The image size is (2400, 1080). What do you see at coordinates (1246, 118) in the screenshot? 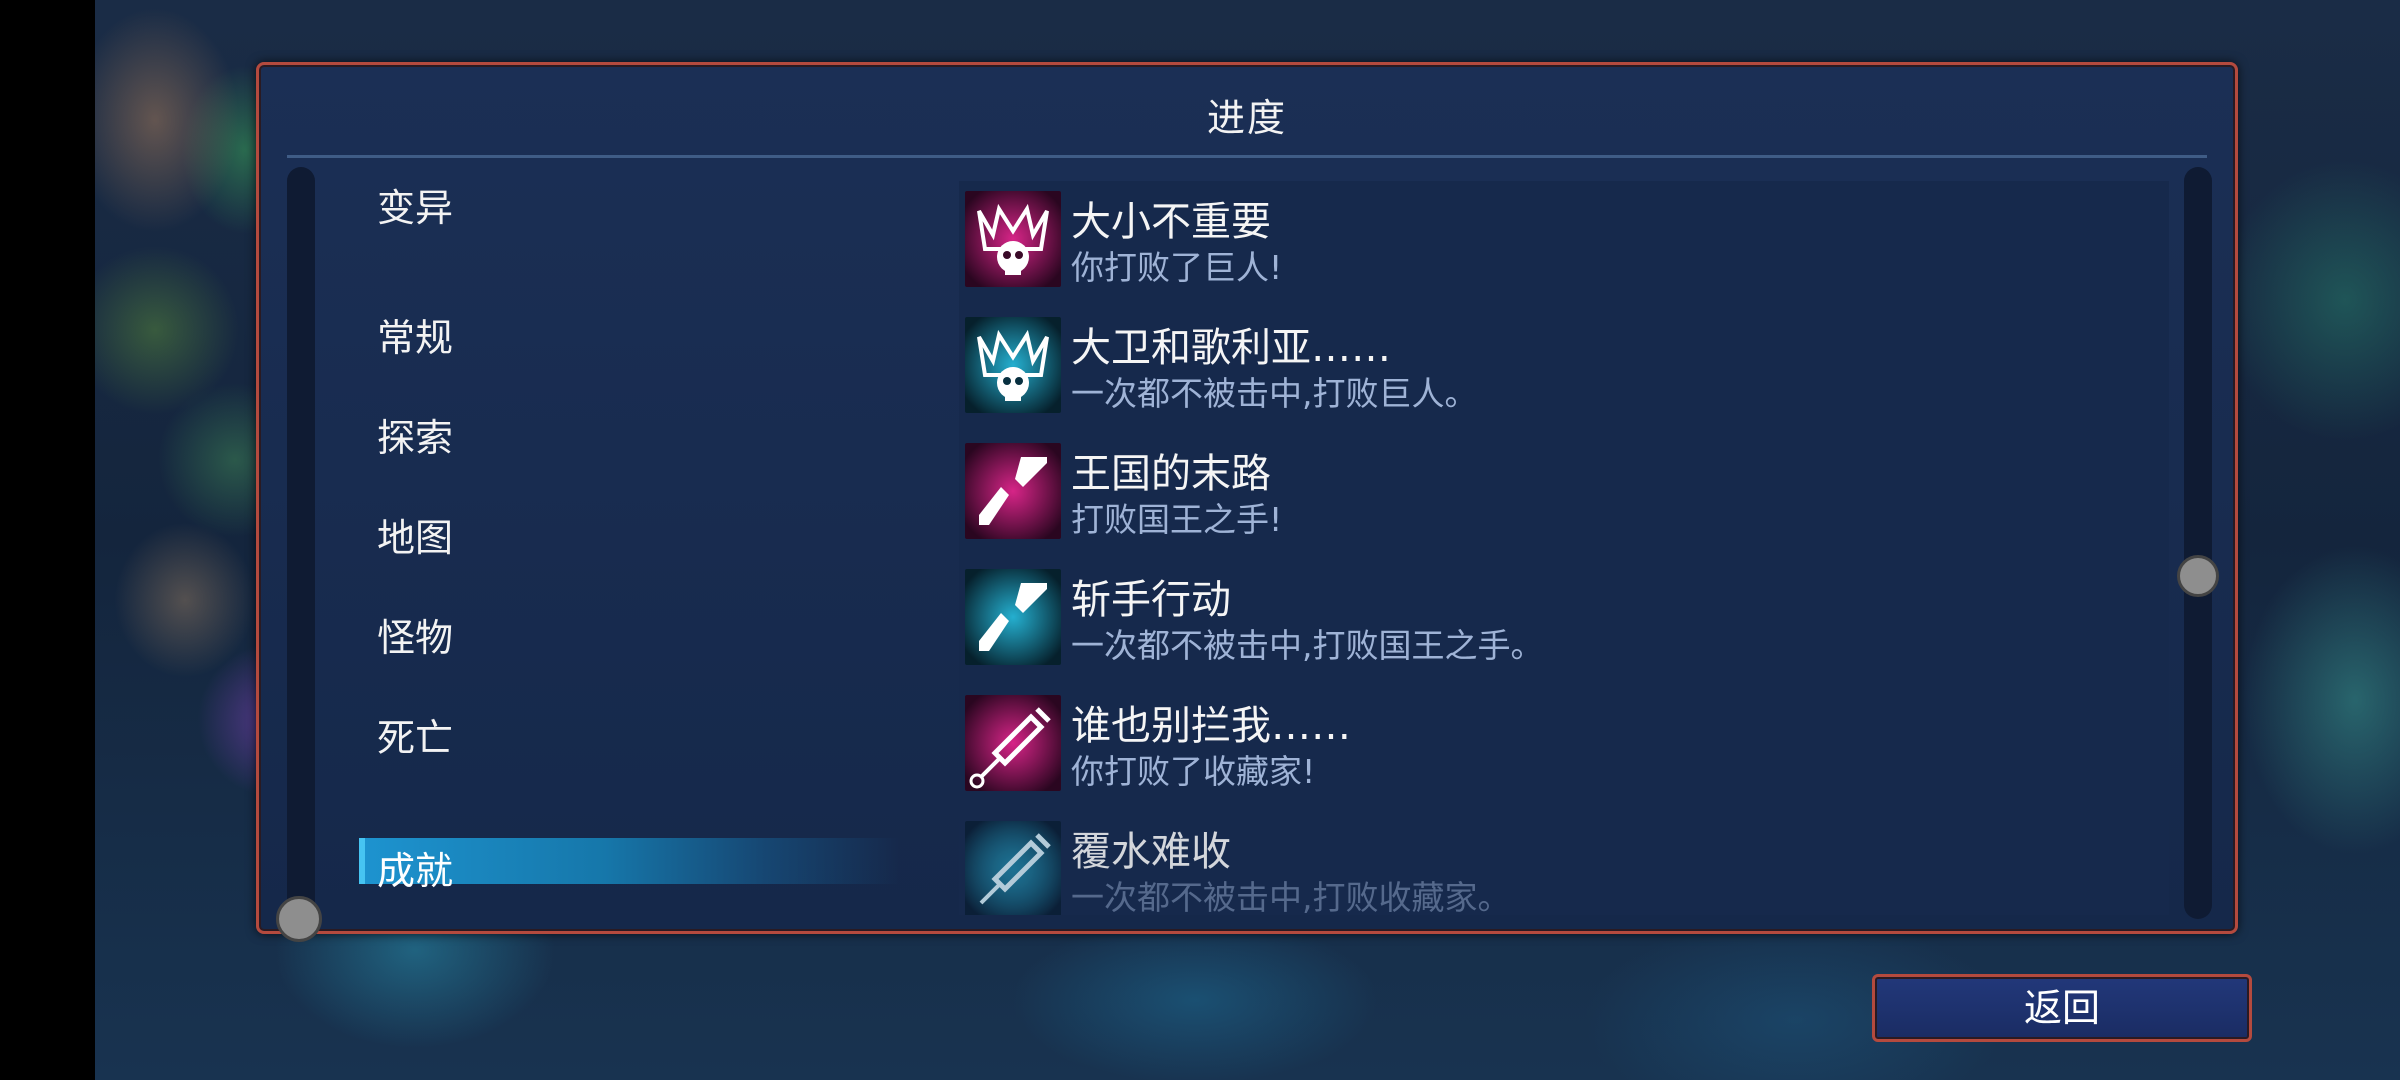
I see `panel-title: 进度` at bounding box center [1246, 118].